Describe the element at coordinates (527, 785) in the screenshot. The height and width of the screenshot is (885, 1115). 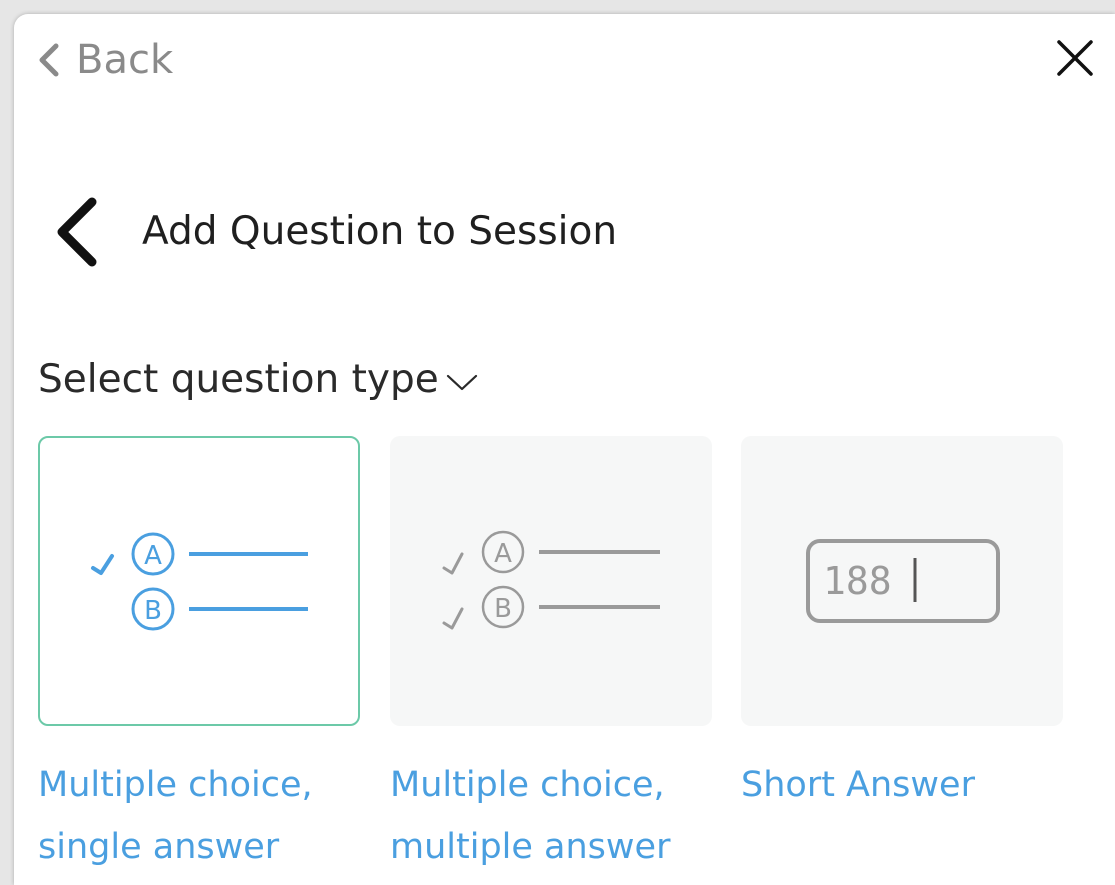
I see `multiple-answer-label-line1: Multiple choice,` at that location.